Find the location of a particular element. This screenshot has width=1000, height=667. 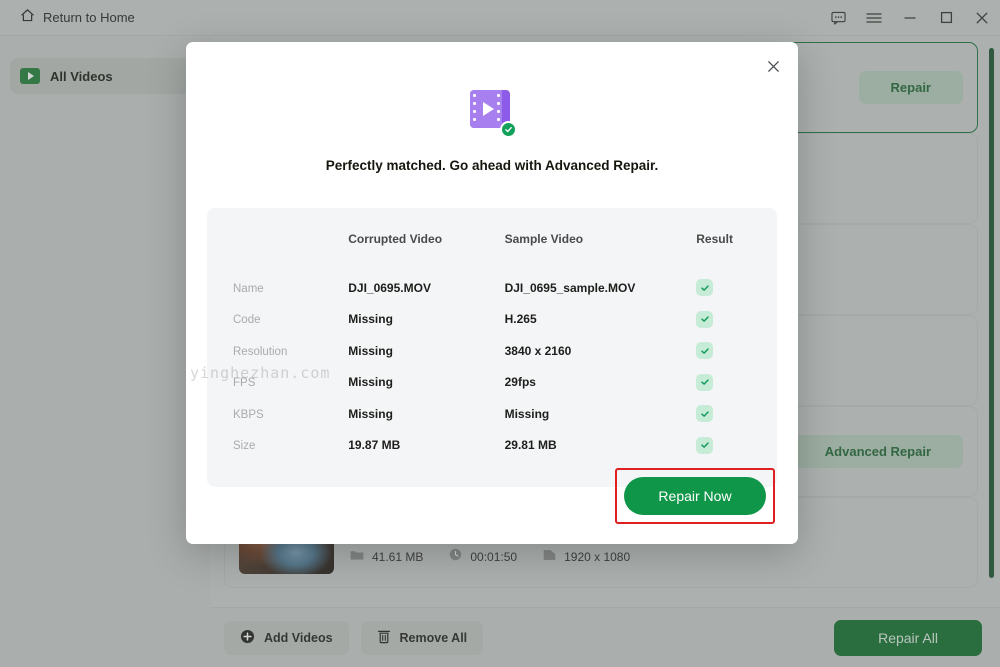

th-corrupted-video: Corrupted Video is located at coordinates (395, 239).